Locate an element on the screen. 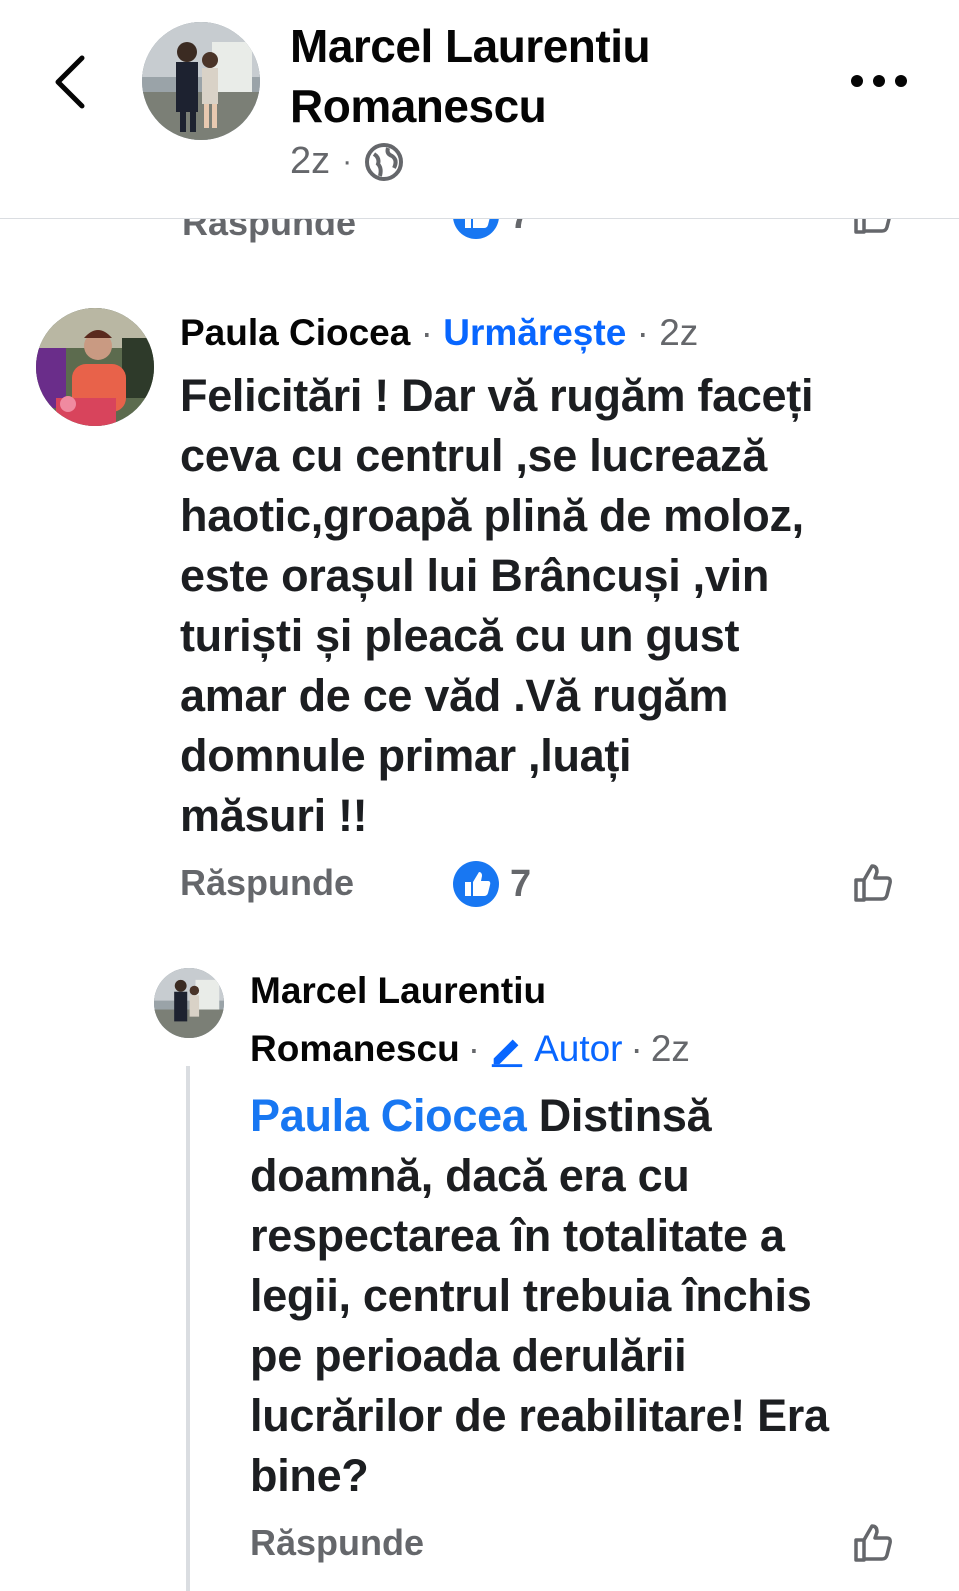 The height and width of the screenshot is (1591, 959). chevron-left-icon is located at coordinates (70, 82).